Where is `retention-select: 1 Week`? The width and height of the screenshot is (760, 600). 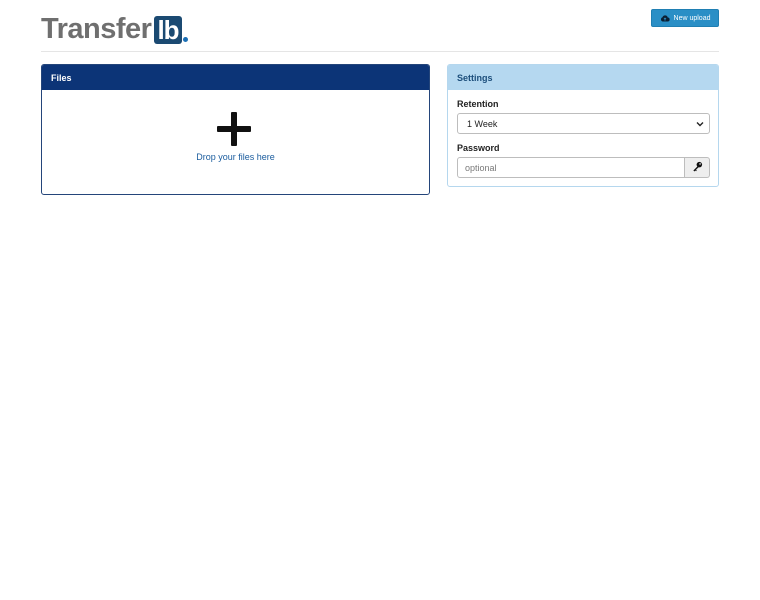
retention-select: 1 Week is located at coordinates (583, 123).